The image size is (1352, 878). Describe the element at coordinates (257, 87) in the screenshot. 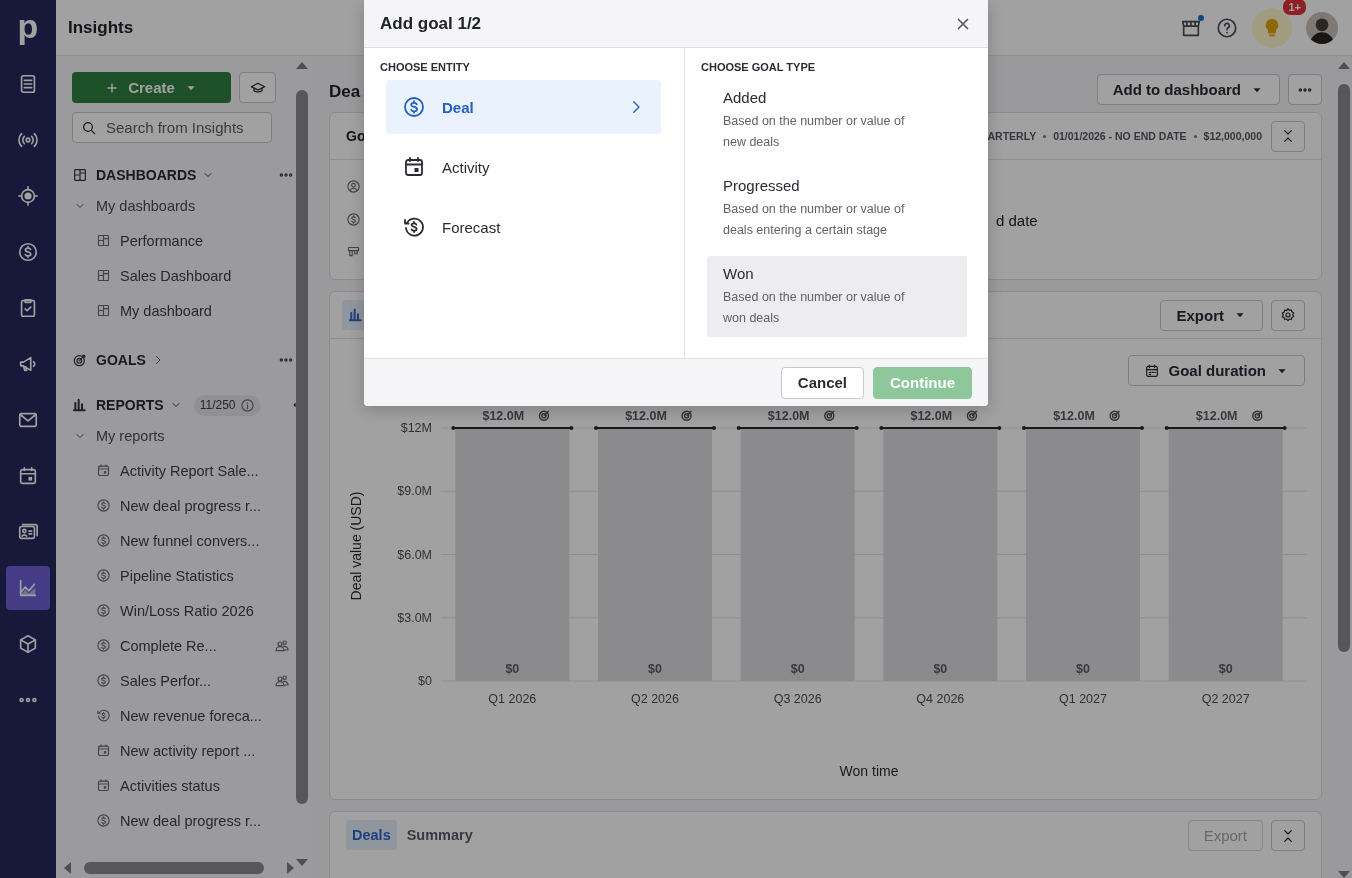

I see `academy-icon` at that location.